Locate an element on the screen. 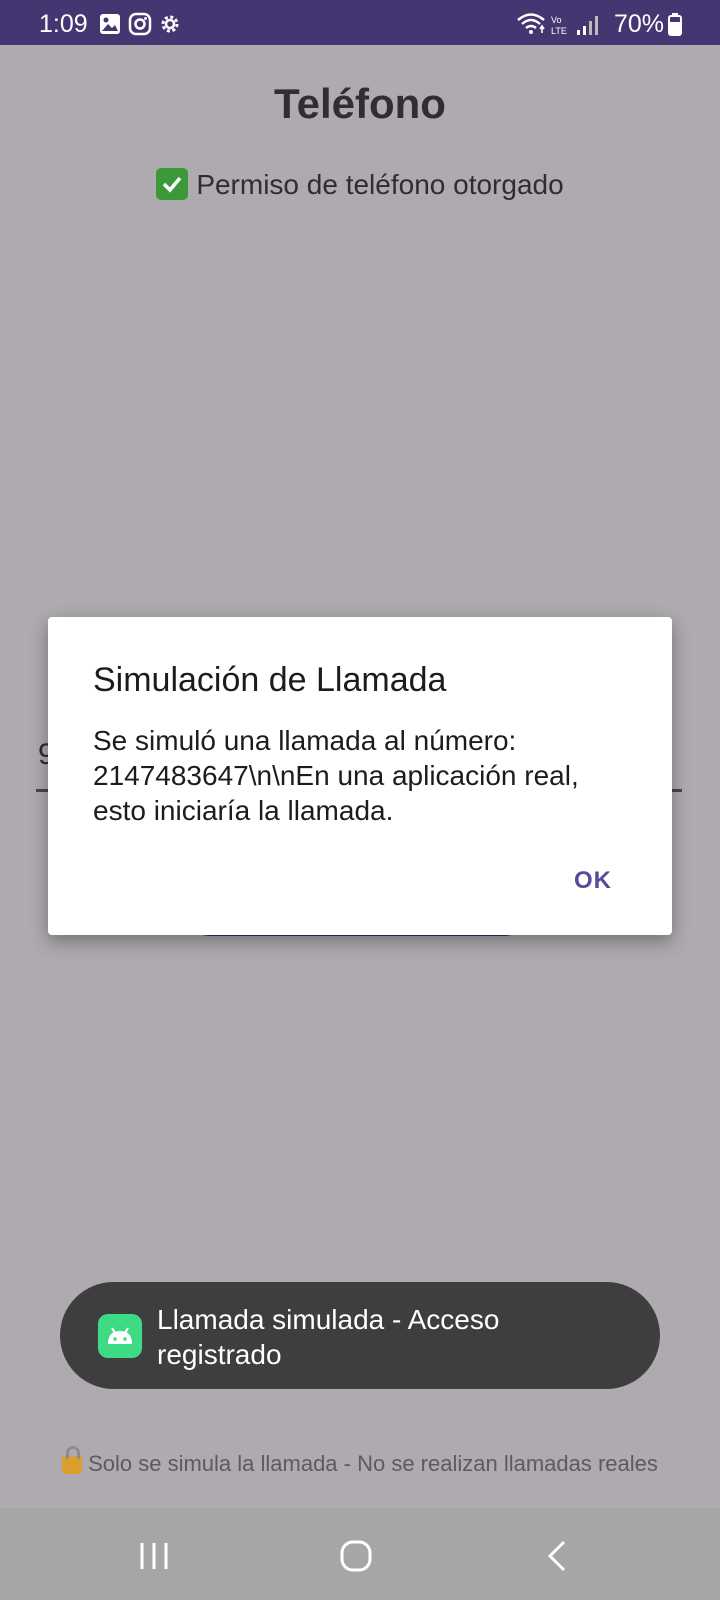  android-app-icon is located at coordinates (120, 1336).